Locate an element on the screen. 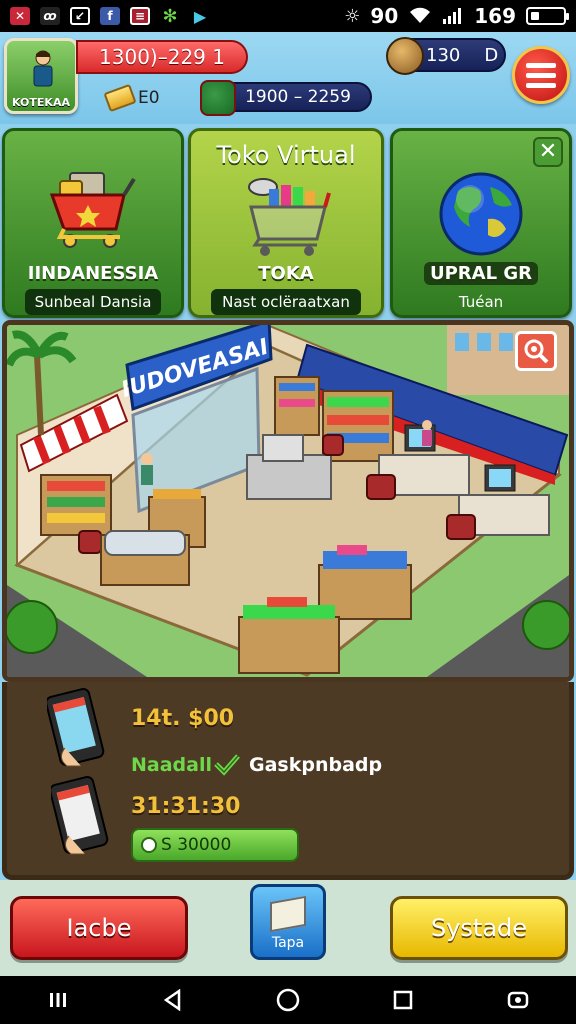 This screenshot has width=576, height=1024. card-name-text: UPRAL GR is located at coordinates (481, 273).